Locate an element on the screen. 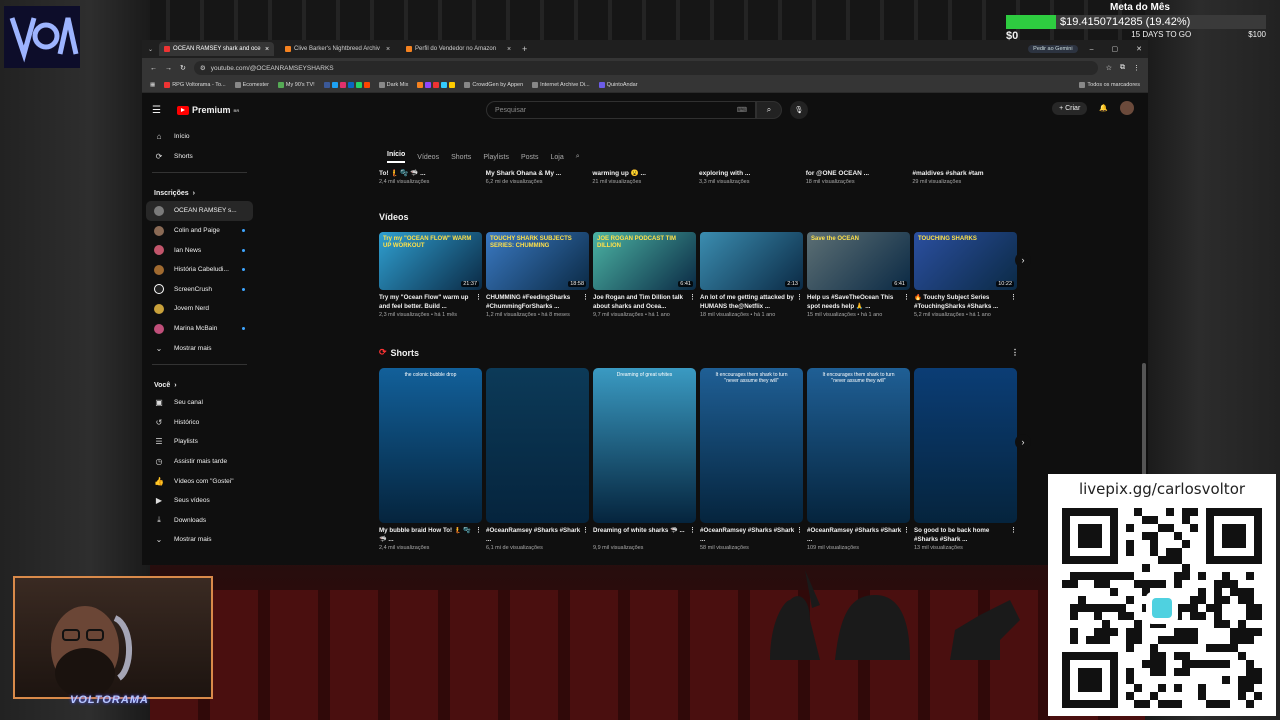  bookmark-item: Ecomester is located at coordinates (251, 85).